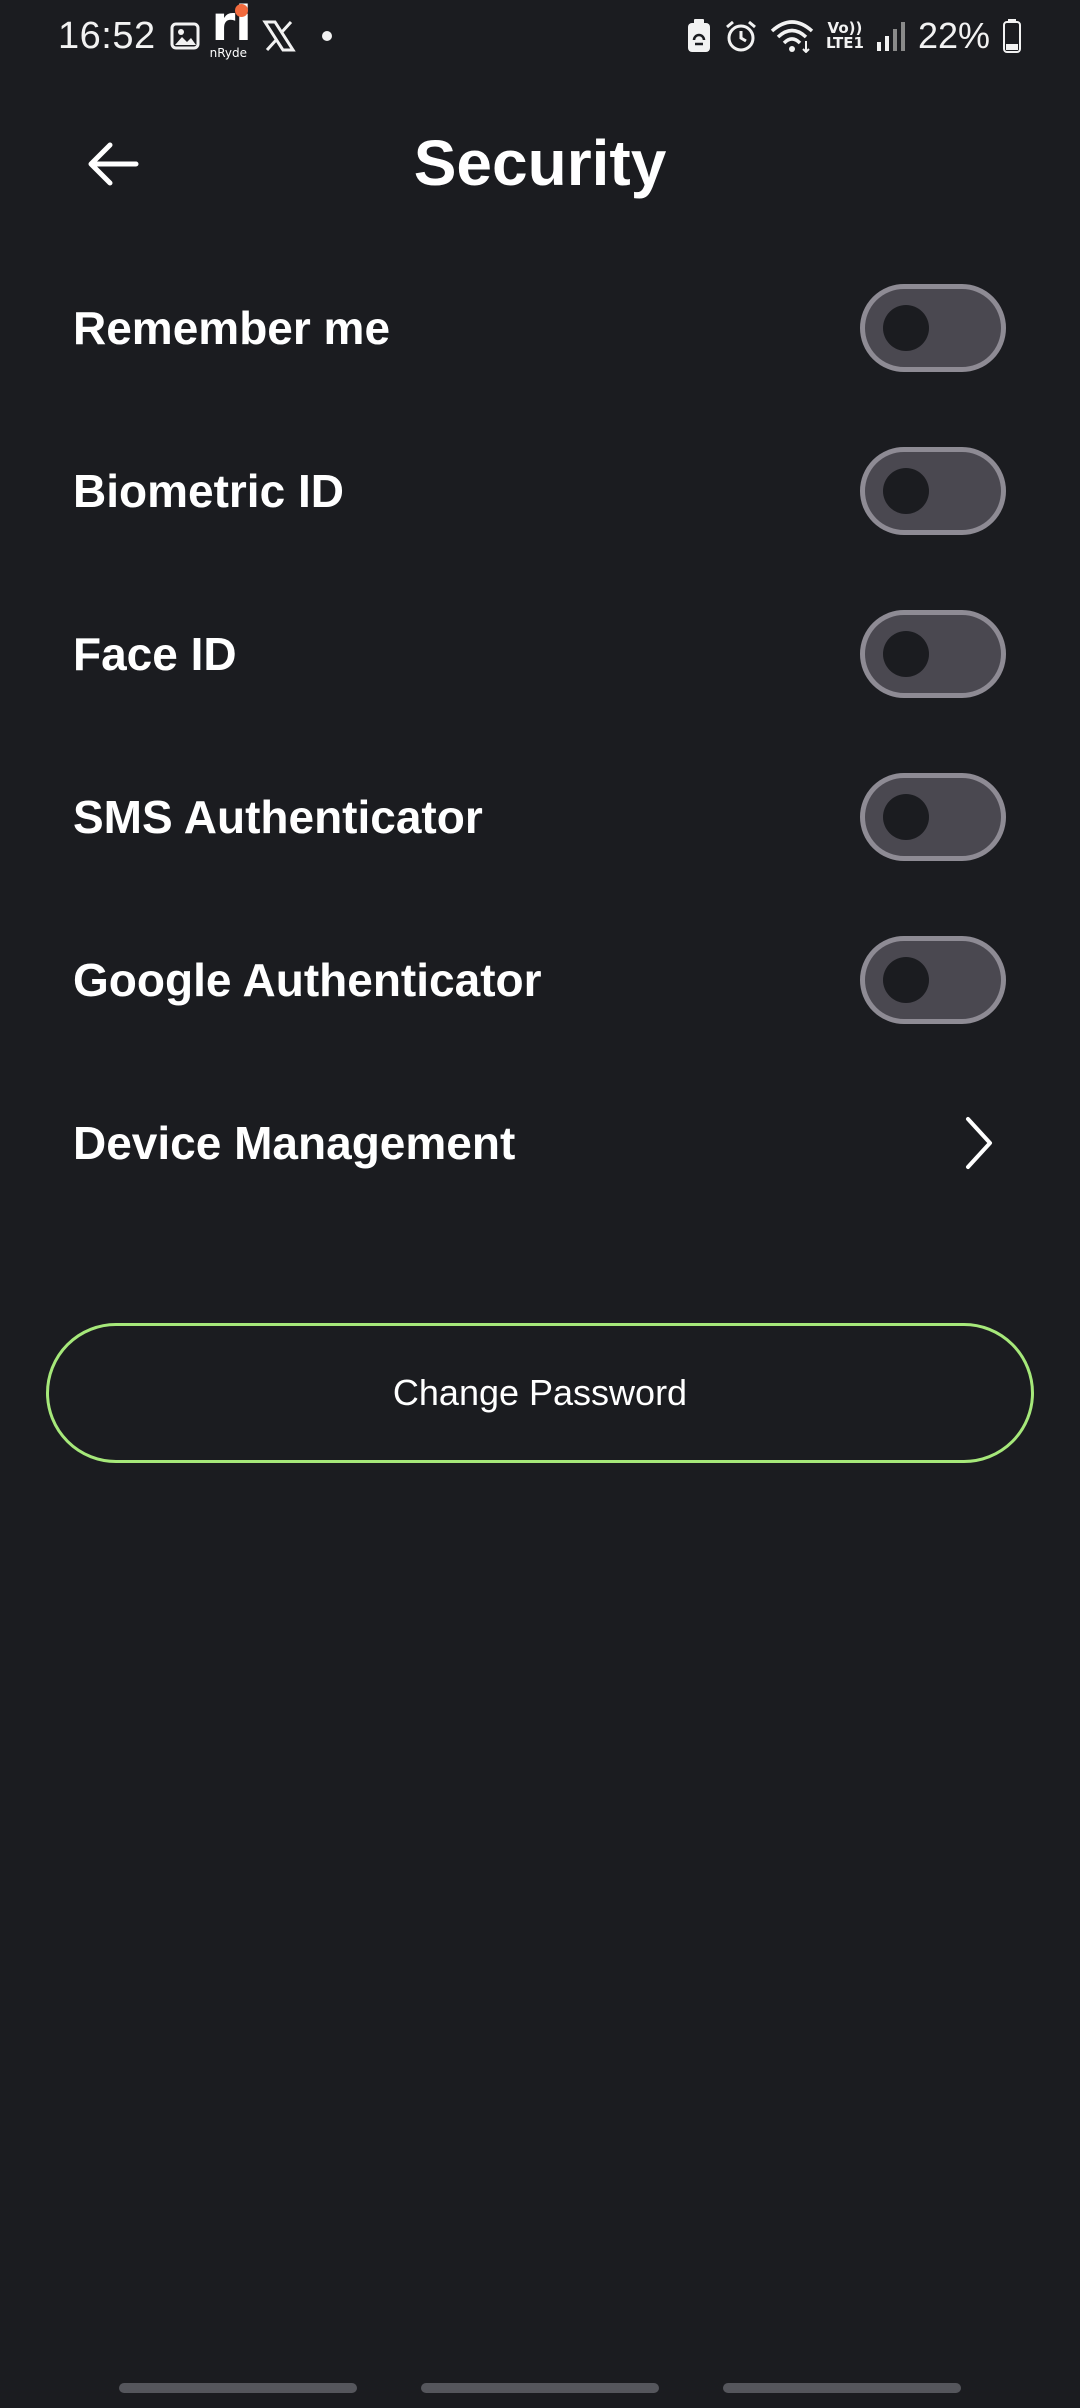 Image resolution: width=1080 pixels, height=2408 pixels. I want to click on setting-label-device-management: Device Management, so click(294, 1143).